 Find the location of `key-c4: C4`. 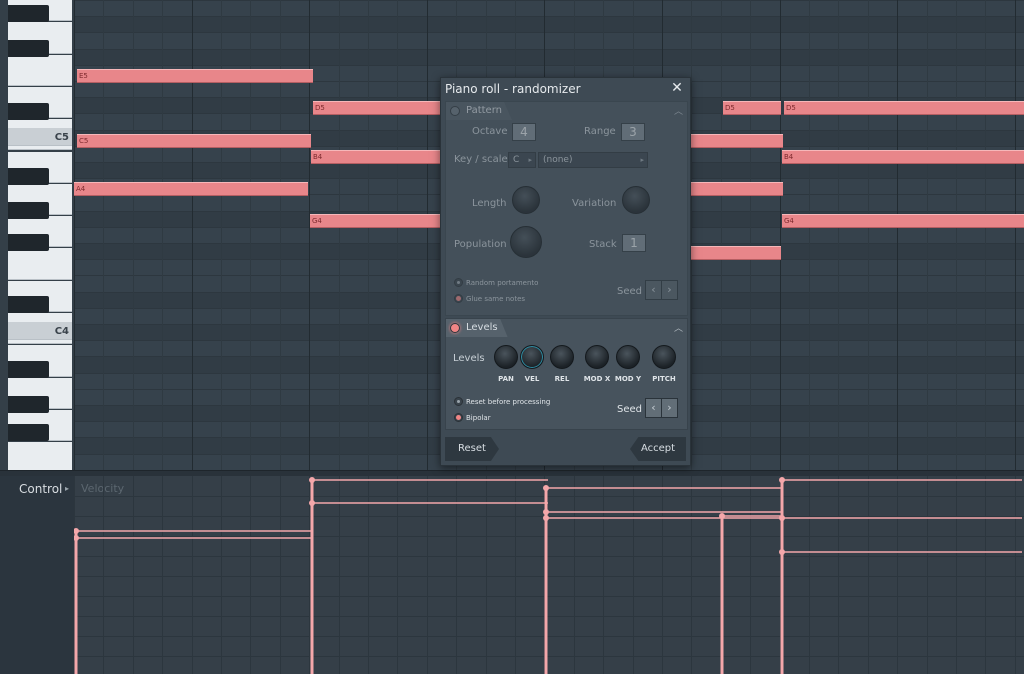

key-c4: C4 is located at coordinates (40, 331).